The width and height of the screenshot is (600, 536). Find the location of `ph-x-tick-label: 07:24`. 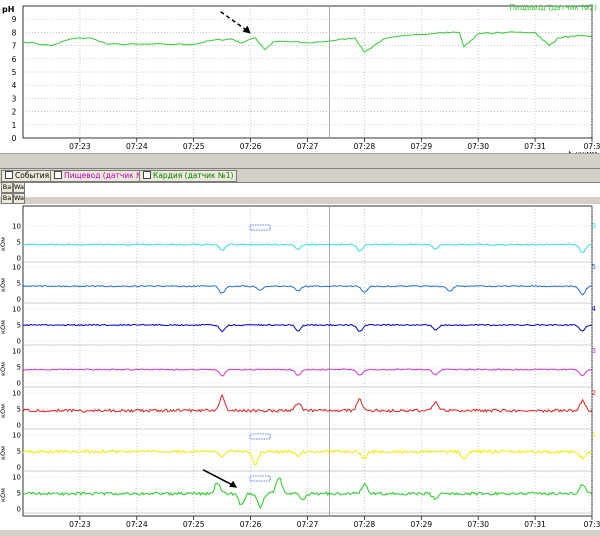

ph-x-tick-label: 07:24 is located at coordinates (137, 146).